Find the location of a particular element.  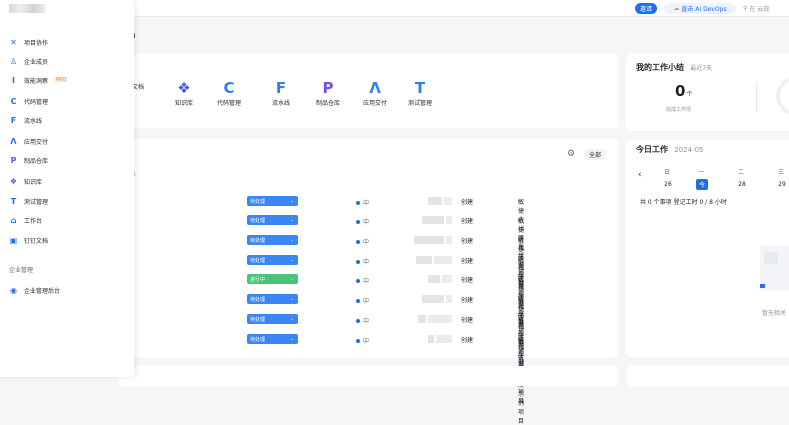

nav-item-members: ♙ 企业成员 is located at coordinates (68, 61).